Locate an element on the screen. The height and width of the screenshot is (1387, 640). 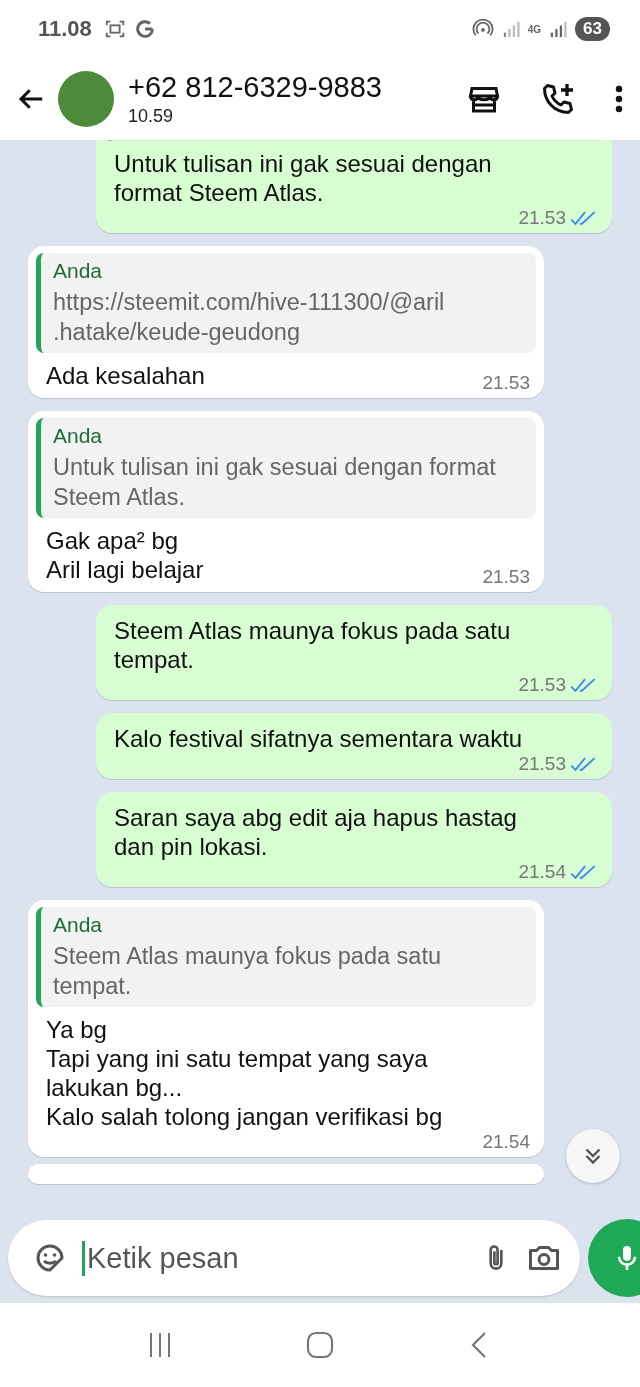
quoted-message: Anda https://steemit.com/hive-111300/@aril .hatake/keude-geudong is located at coordinates (286, 303).